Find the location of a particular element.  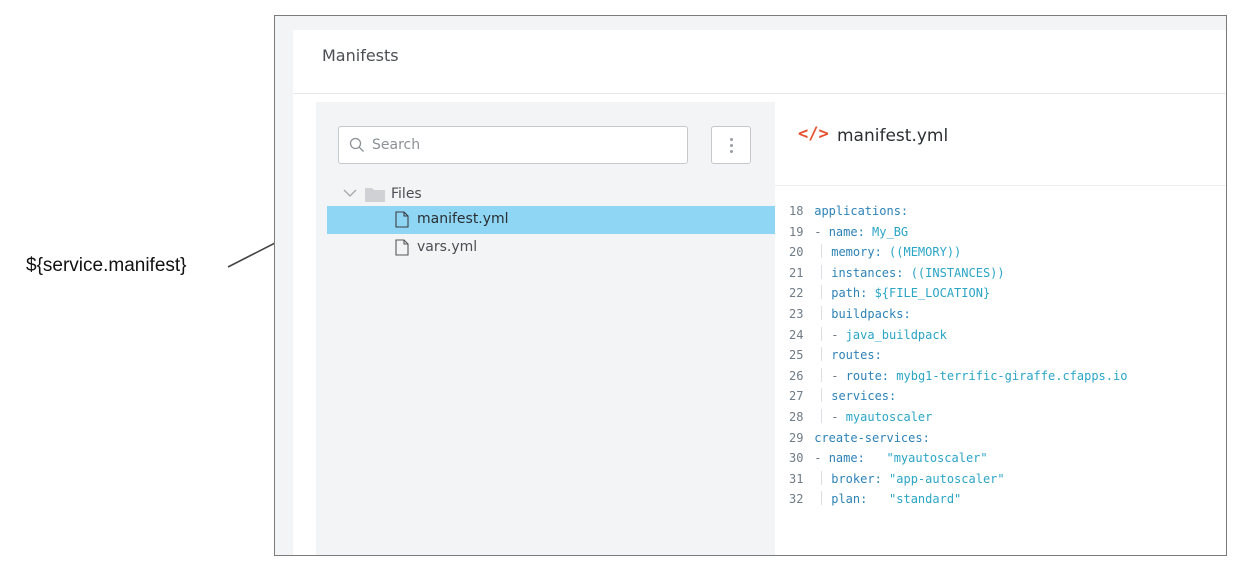

file-label: vars.yml is located at coordinates (447, 247).